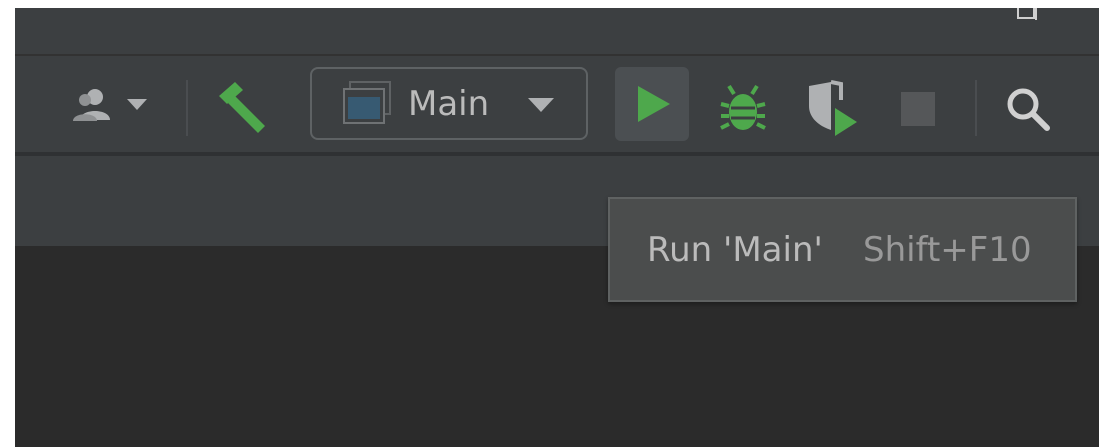 The width and height of the screenshot is (1099, 447). I want to click on bug-icon, so click(743, 107).